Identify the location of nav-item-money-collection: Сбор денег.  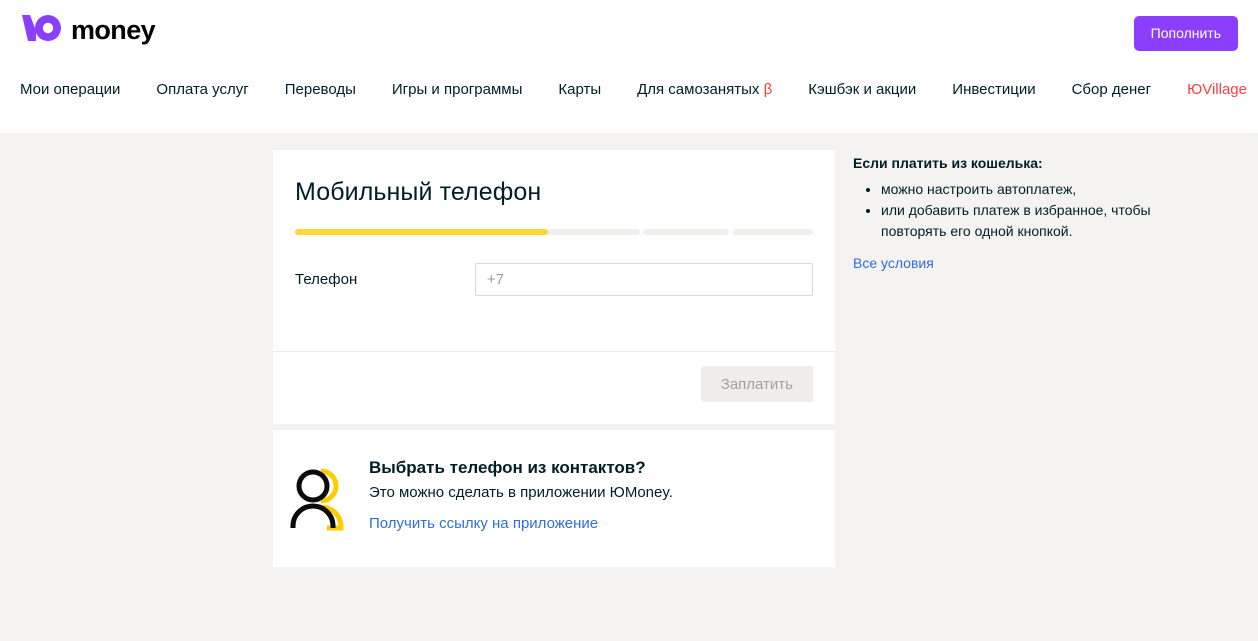
(1111, 90).